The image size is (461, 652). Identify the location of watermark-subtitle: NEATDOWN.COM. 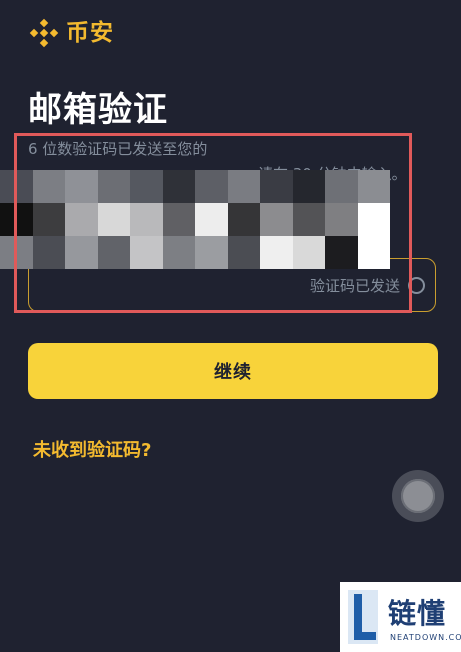
(425, 637).